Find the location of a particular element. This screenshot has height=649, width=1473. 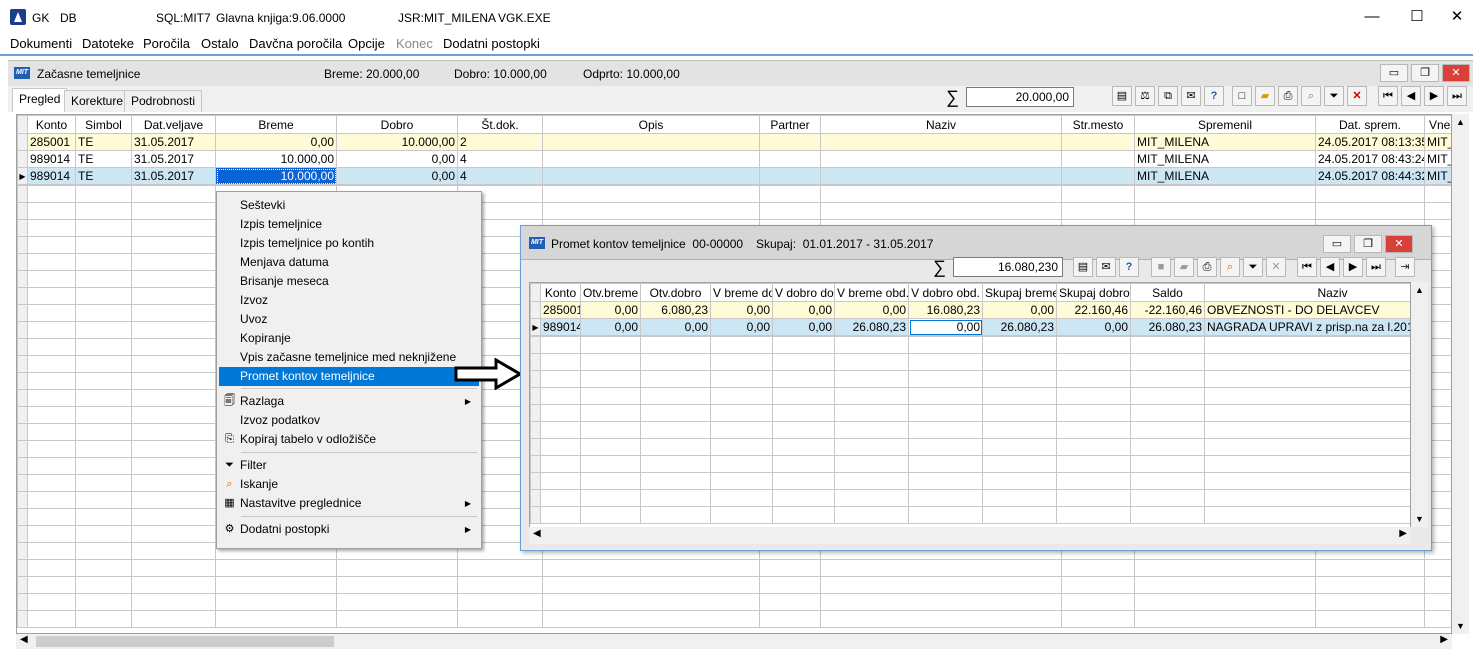

col-vnesel: Vnese is located at coordinates (1437, 124).